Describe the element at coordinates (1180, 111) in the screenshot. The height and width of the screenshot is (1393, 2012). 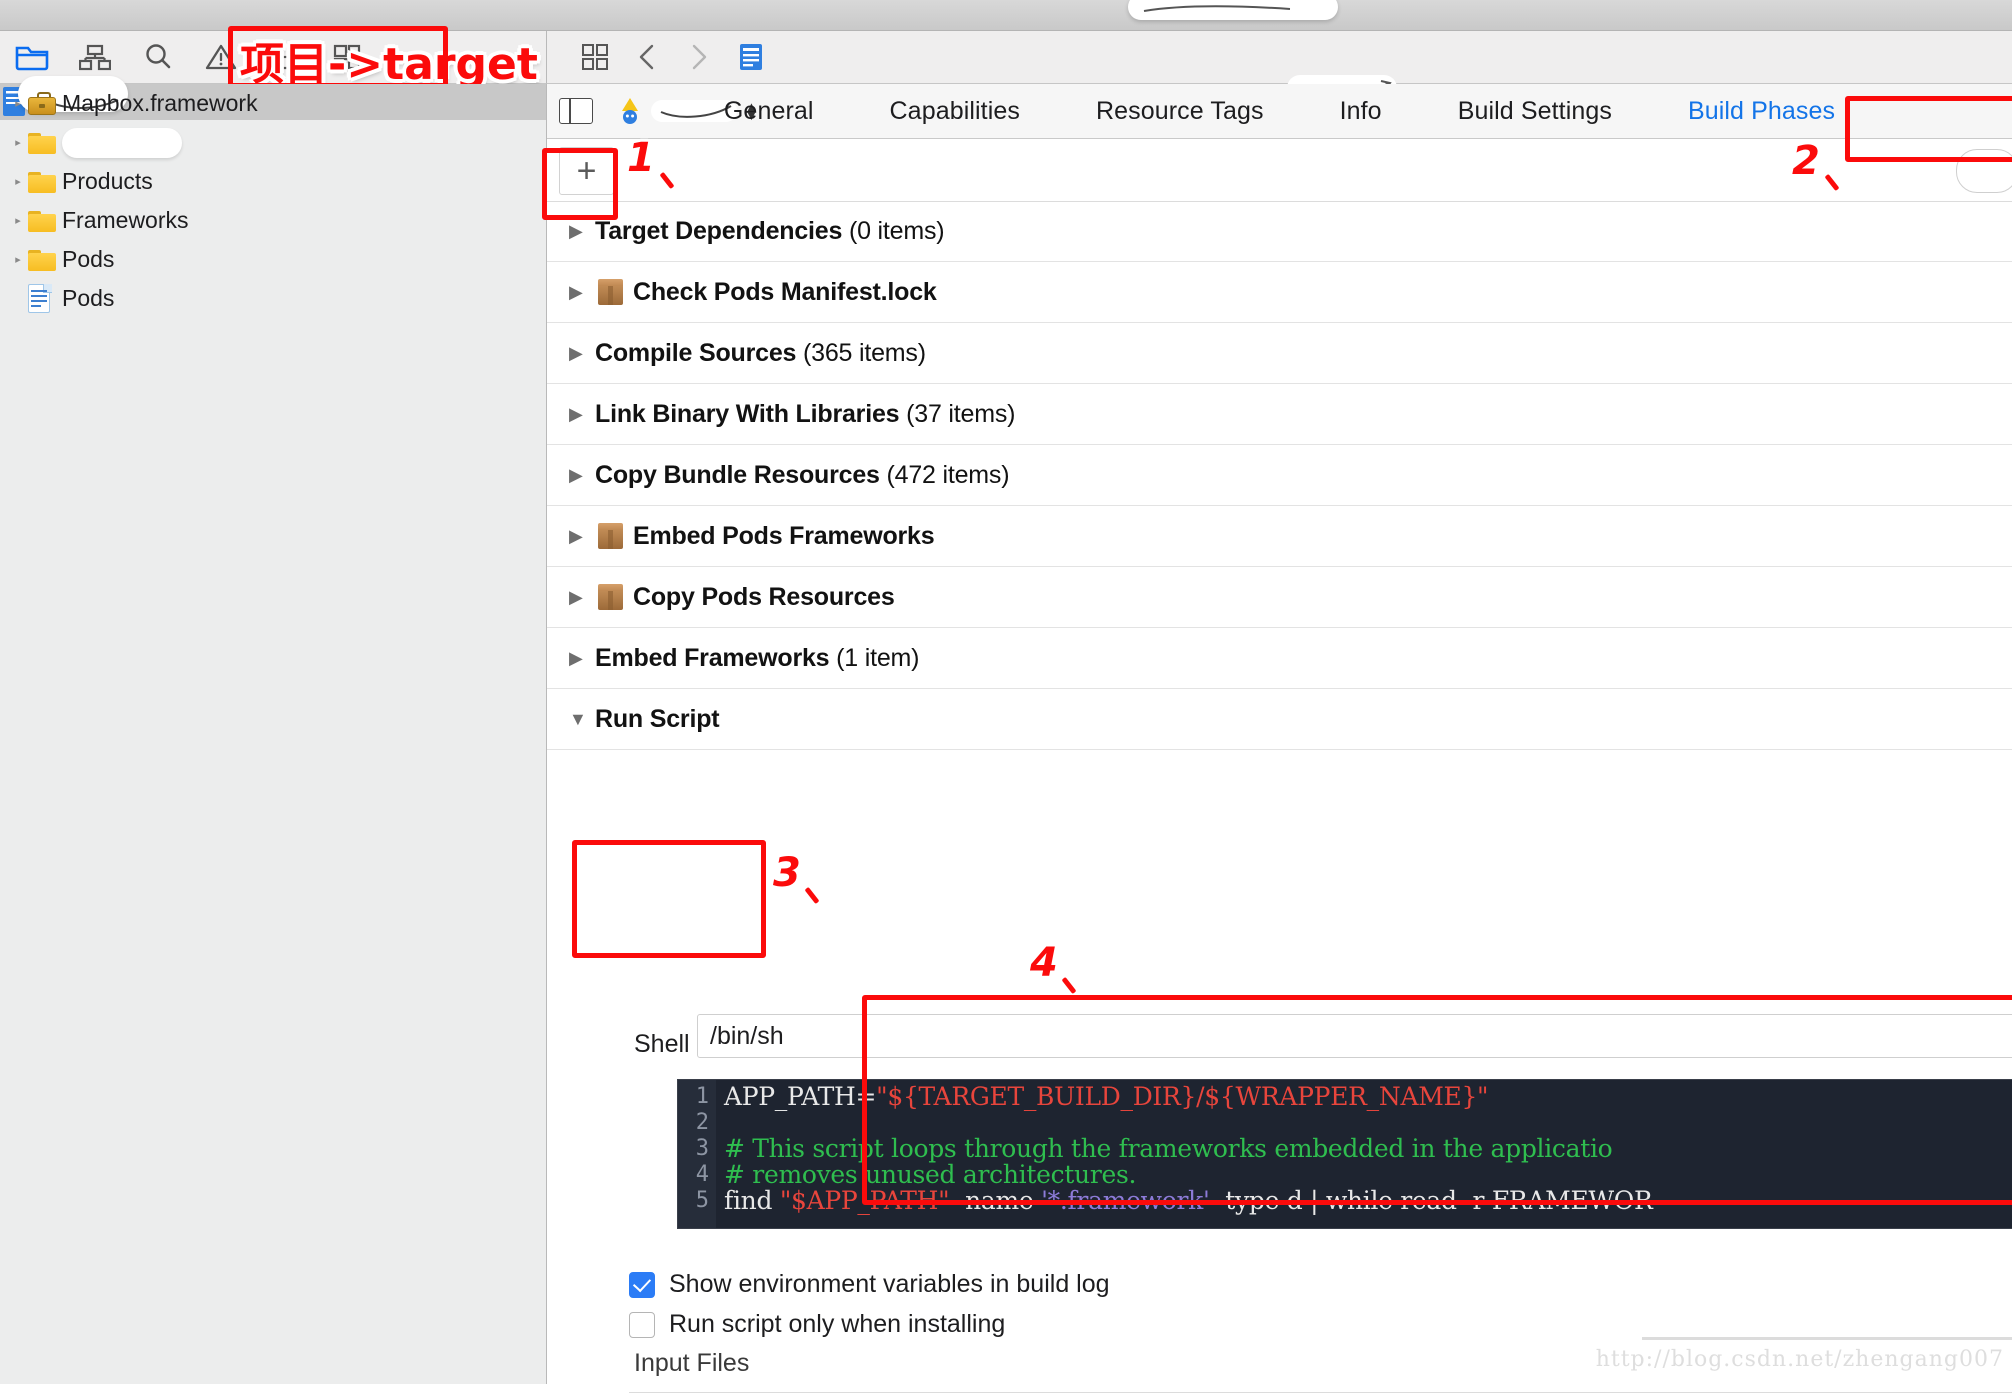
I see `tab-resource-tags: Resource Tags` at that location.